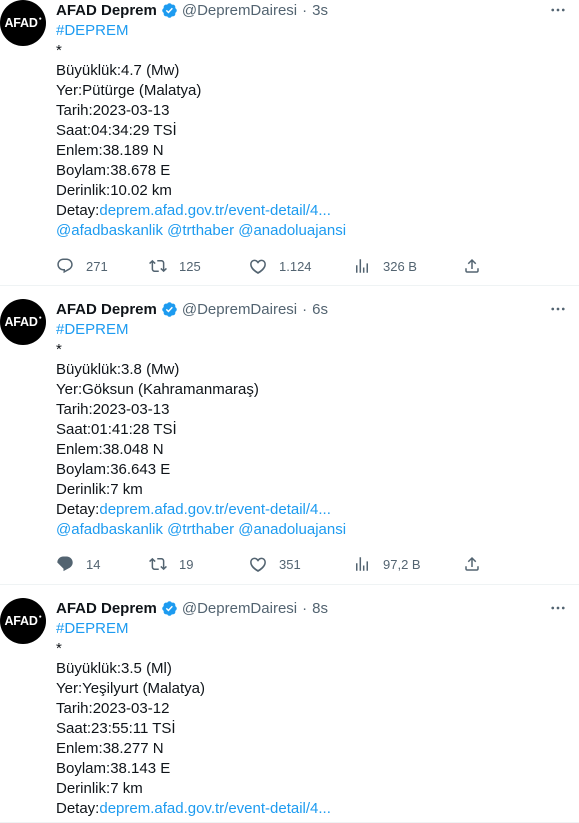  I want to click on depth-line: Derinlik:10.02 km, so click(312, 191).